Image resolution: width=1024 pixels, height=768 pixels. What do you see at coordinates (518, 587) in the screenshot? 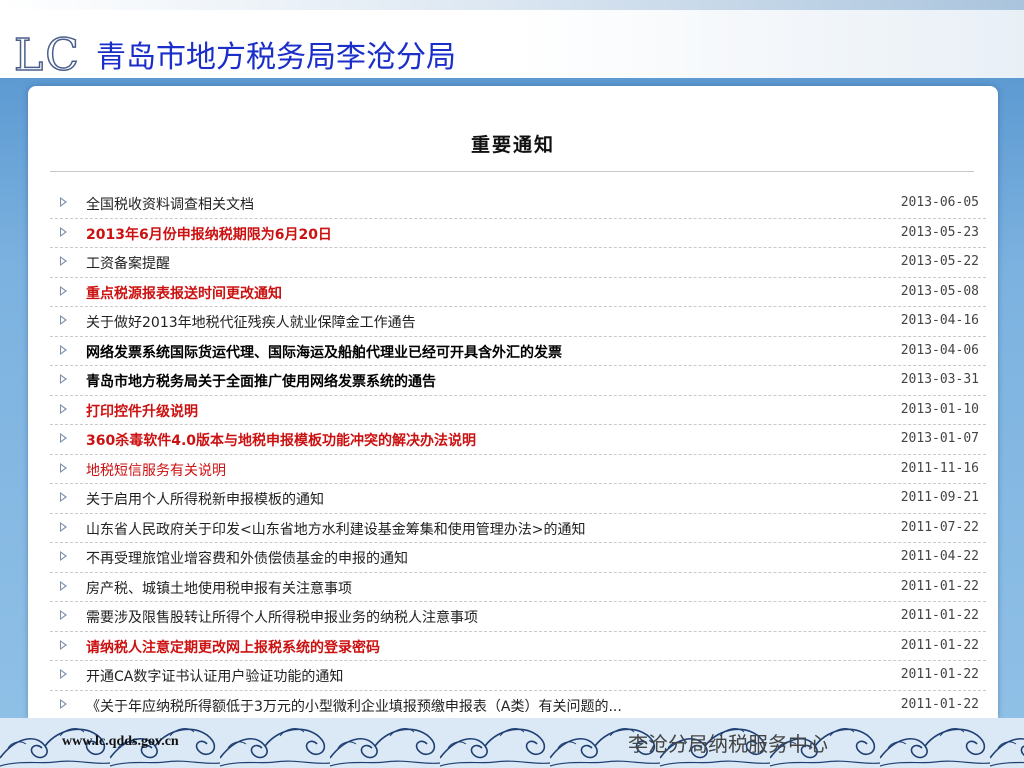
I see `notice-row: 房产税、城镇土地使用税申报有关注意事项 2011-01-22` at bounding box center [518, 587].